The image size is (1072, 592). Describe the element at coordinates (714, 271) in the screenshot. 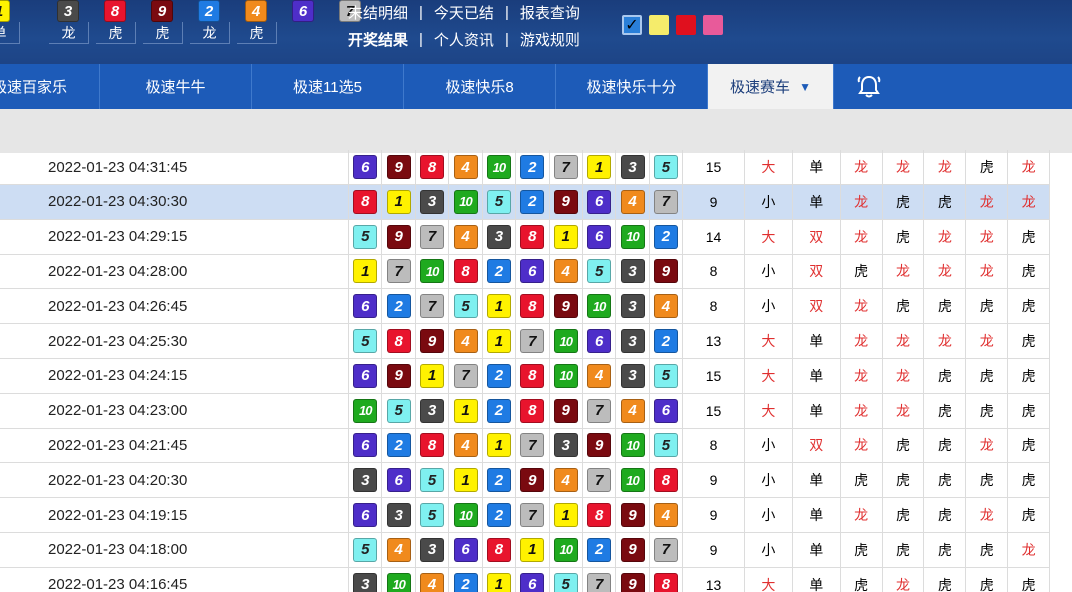

I see `sum-value: 8` at that location.